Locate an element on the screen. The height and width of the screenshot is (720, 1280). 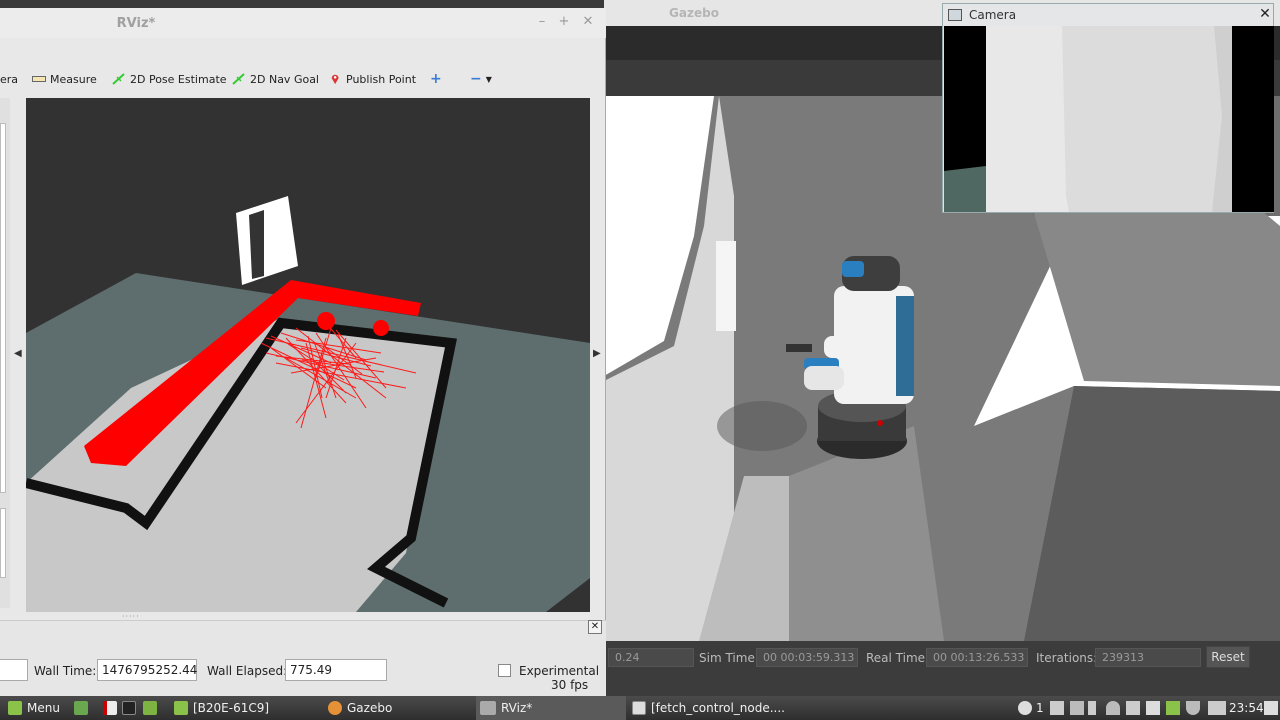
displays-panel-edge is located at coordinates (5, 353).